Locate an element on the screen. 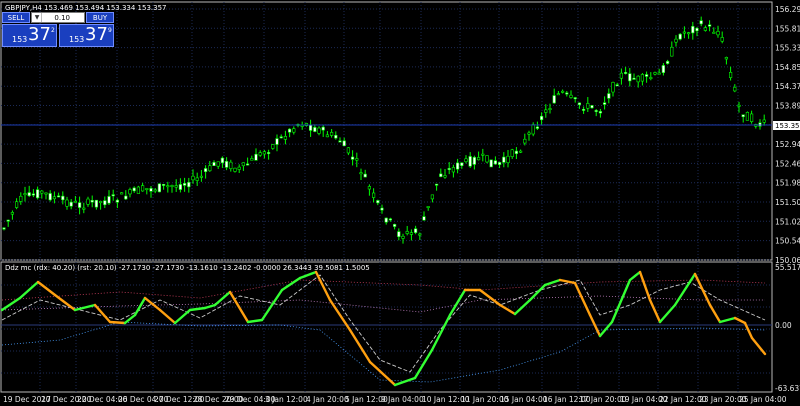  lot-size-input: ▼ 0.10 is located at coordinates (58, 17).